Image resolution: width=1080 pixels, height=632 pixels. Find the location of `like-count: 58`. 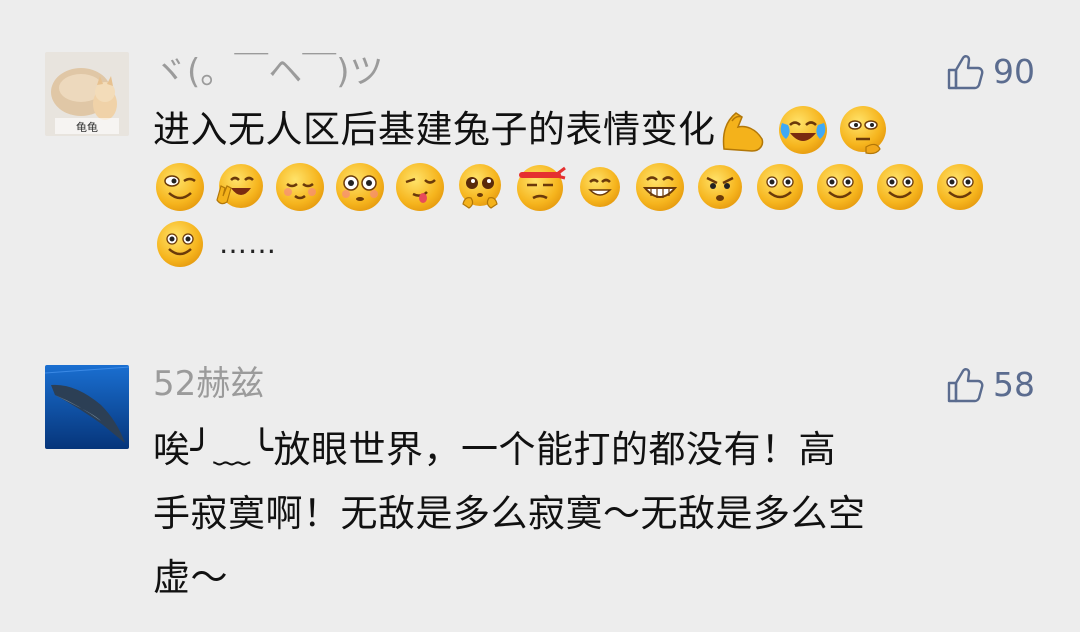

like-count: 58 is located at coordinates (1014, 384).